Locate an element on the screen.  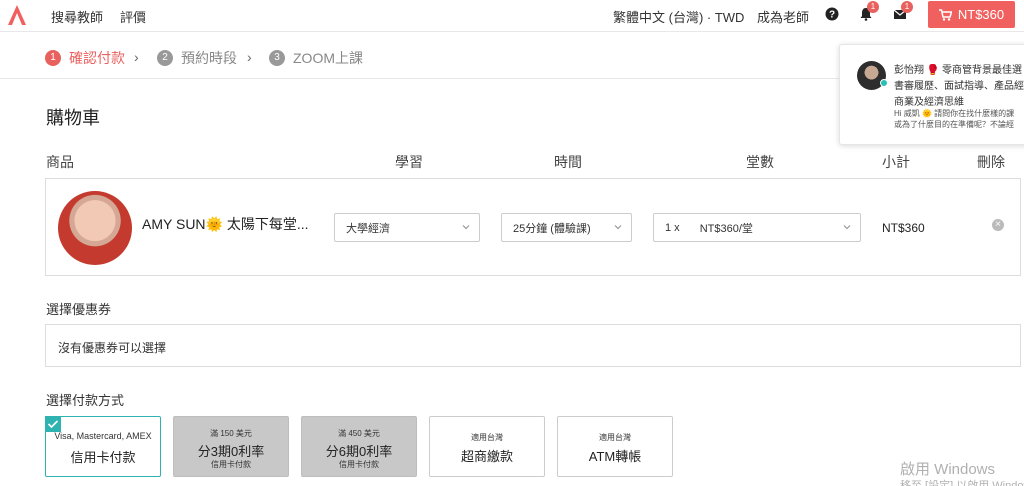
coupon-section-title: 選擇優惠券 is located at coordinates (79, 309).